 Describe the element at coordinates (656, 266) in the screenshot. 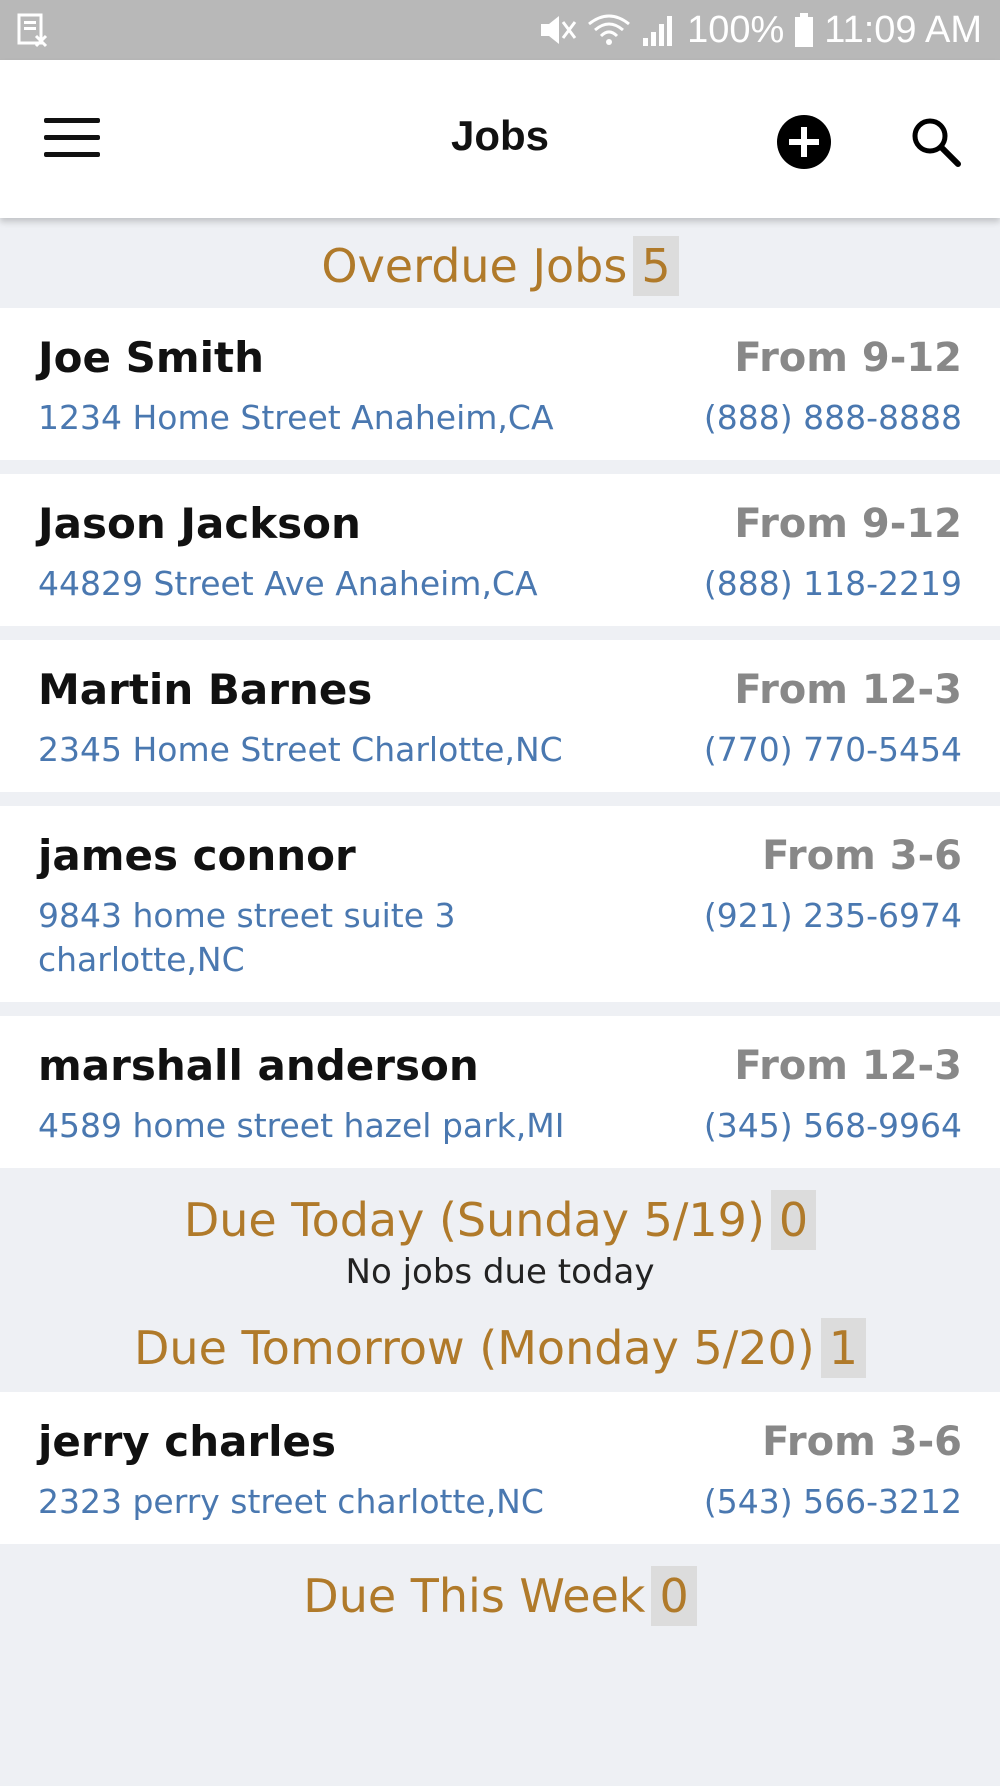

I see `section-count-badge: 5` at that location.